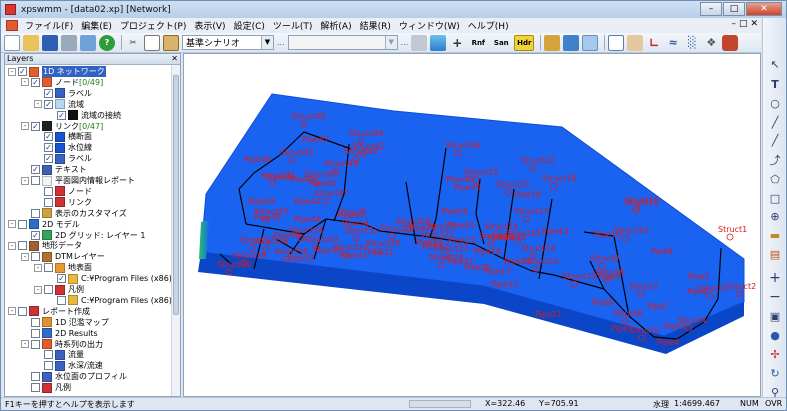 The image size is (787, 411). I want to click on pipe-label: Pipe45, so click(307, 219).